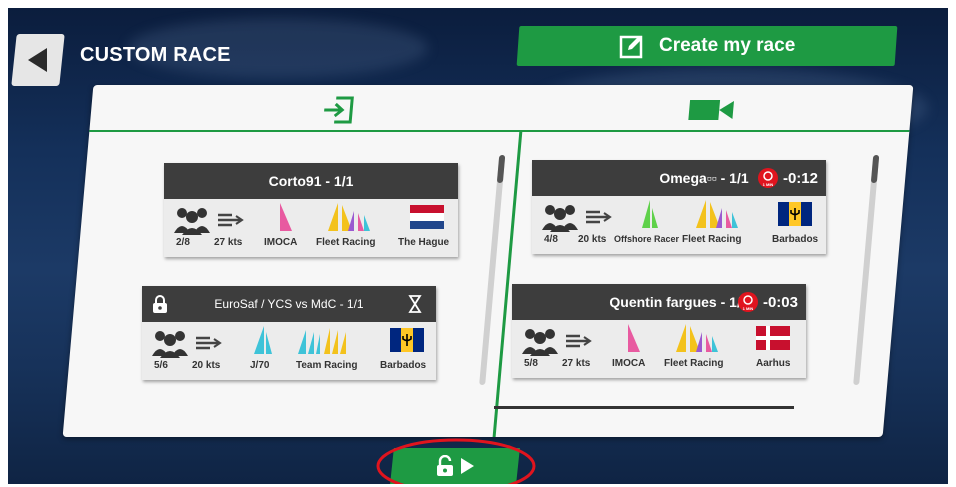 The width and height of the screenshot is (956, 487). I want to click on join-race-button, so click(455, 466).